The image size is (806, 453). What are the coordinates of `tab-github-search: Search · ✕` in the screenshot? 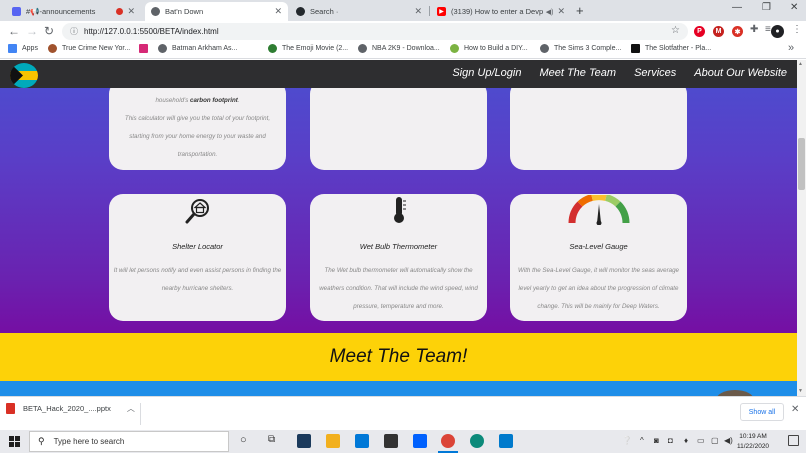 It's located at (359, 11).